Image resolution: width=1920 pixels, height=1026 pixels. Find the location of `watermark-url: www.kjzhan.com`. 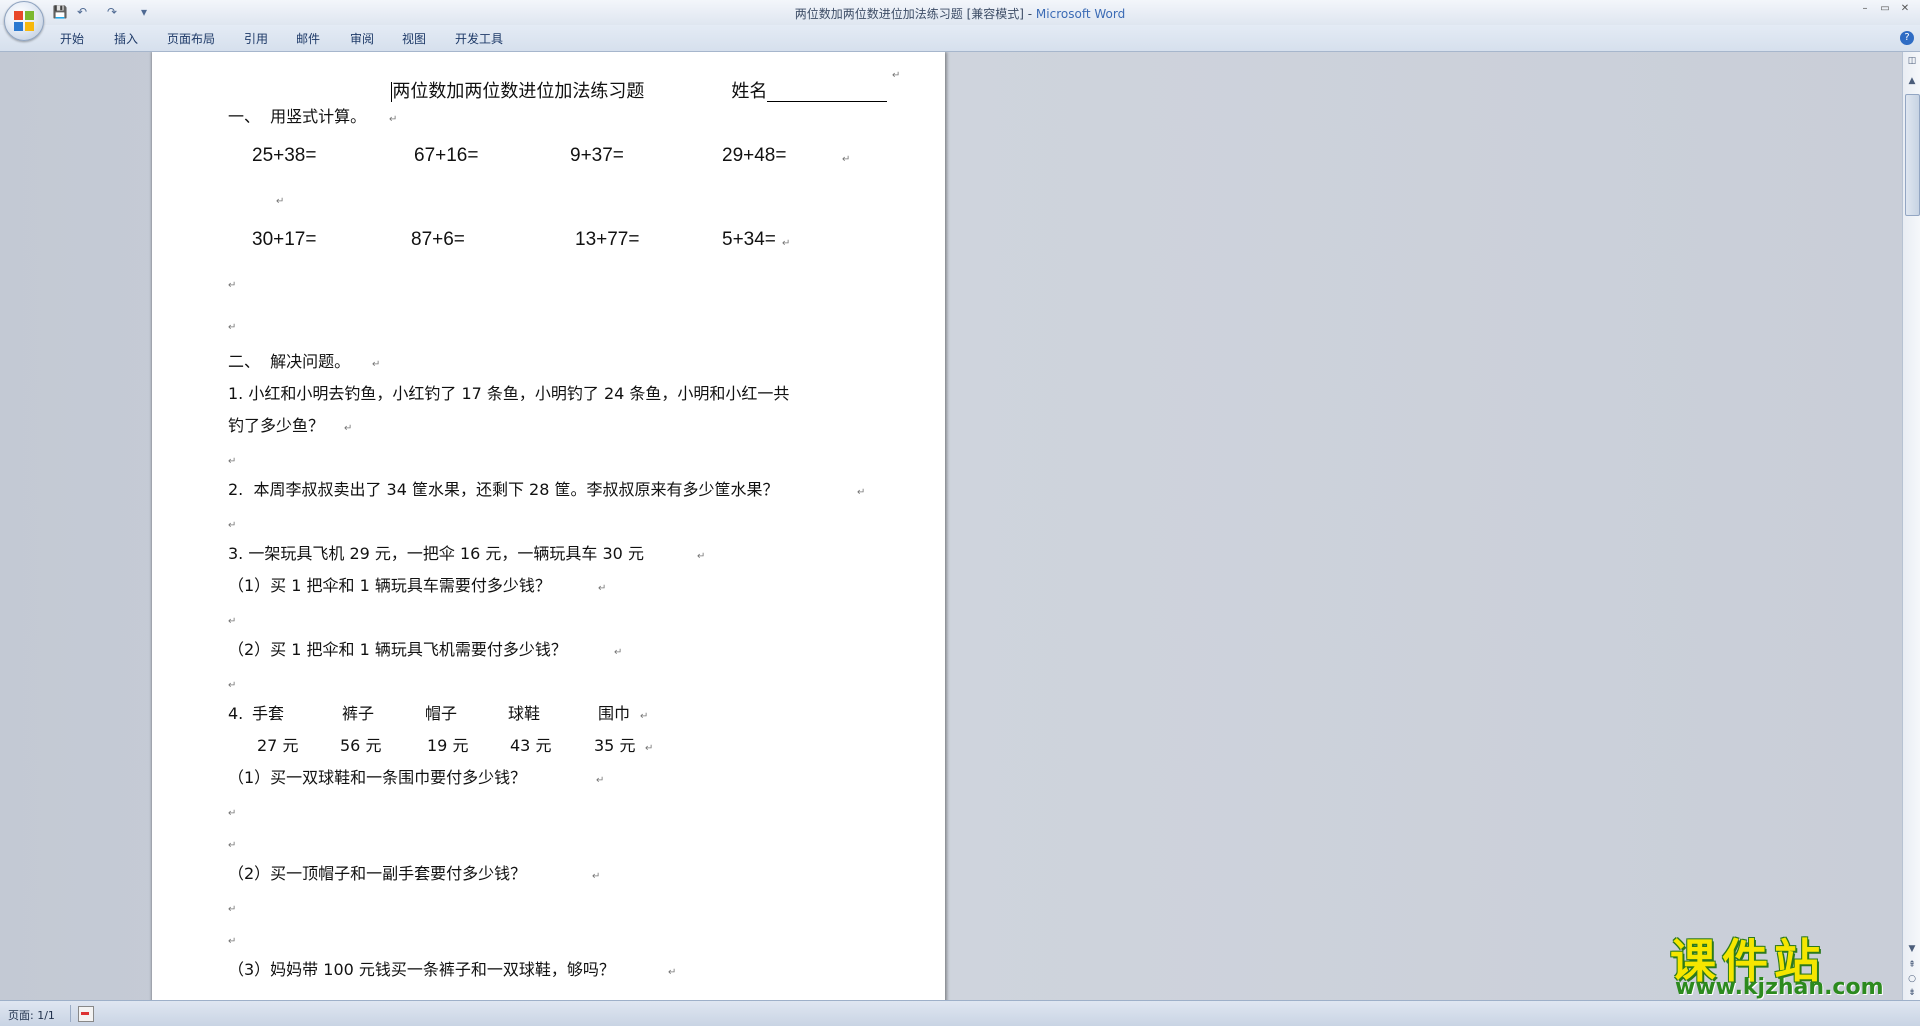

watermark-url: www.kjzhan.com is located at coordinates (1779, 987).